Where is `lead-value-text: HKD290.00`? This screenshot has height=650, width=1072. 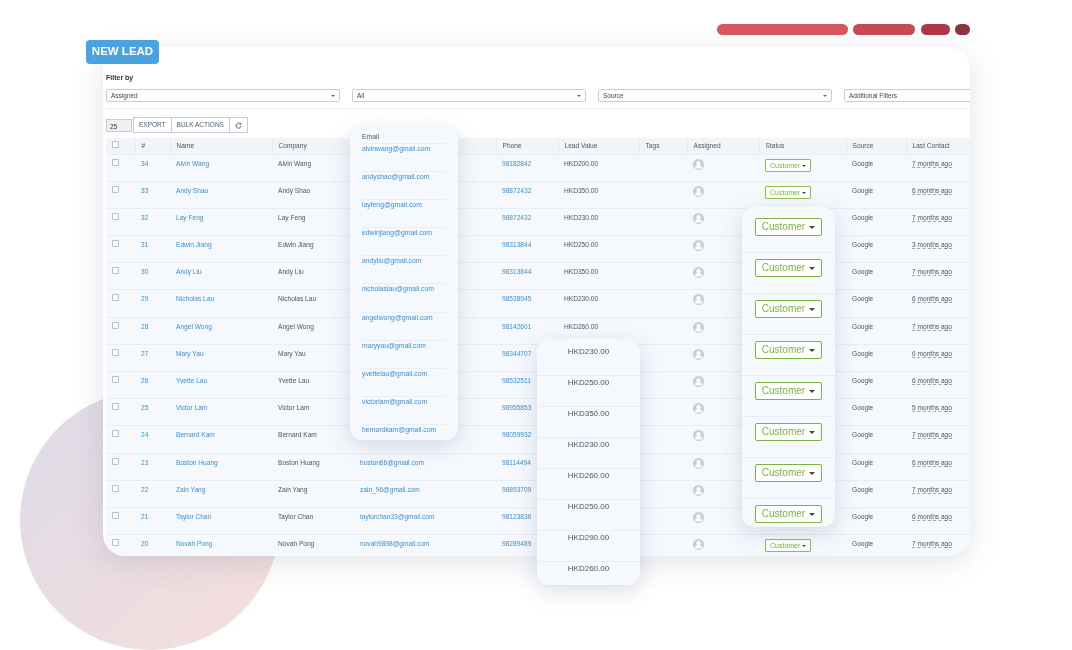
lead-value-text: HKD290.00 is located at coordinates (588, 537).